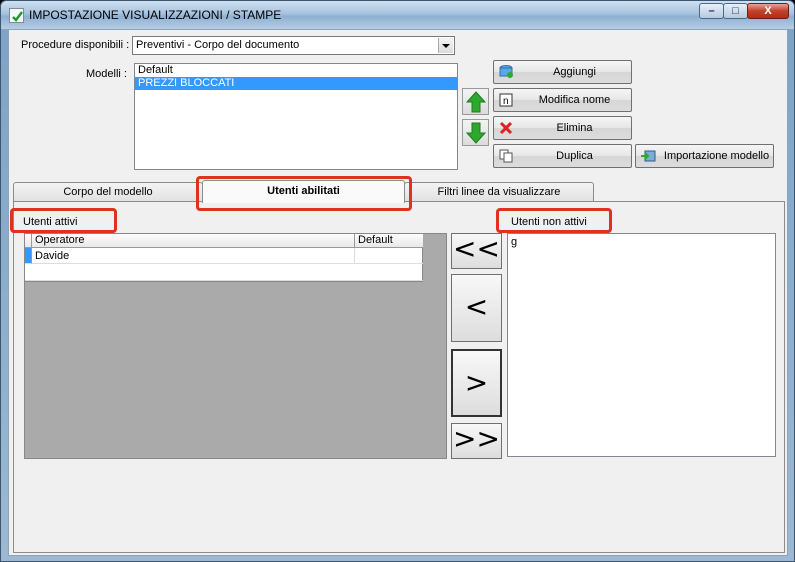 The height and width of the screenshot is (562, 795). I want to click on import-model-button-label: Importazione modello, so click(716, 156).